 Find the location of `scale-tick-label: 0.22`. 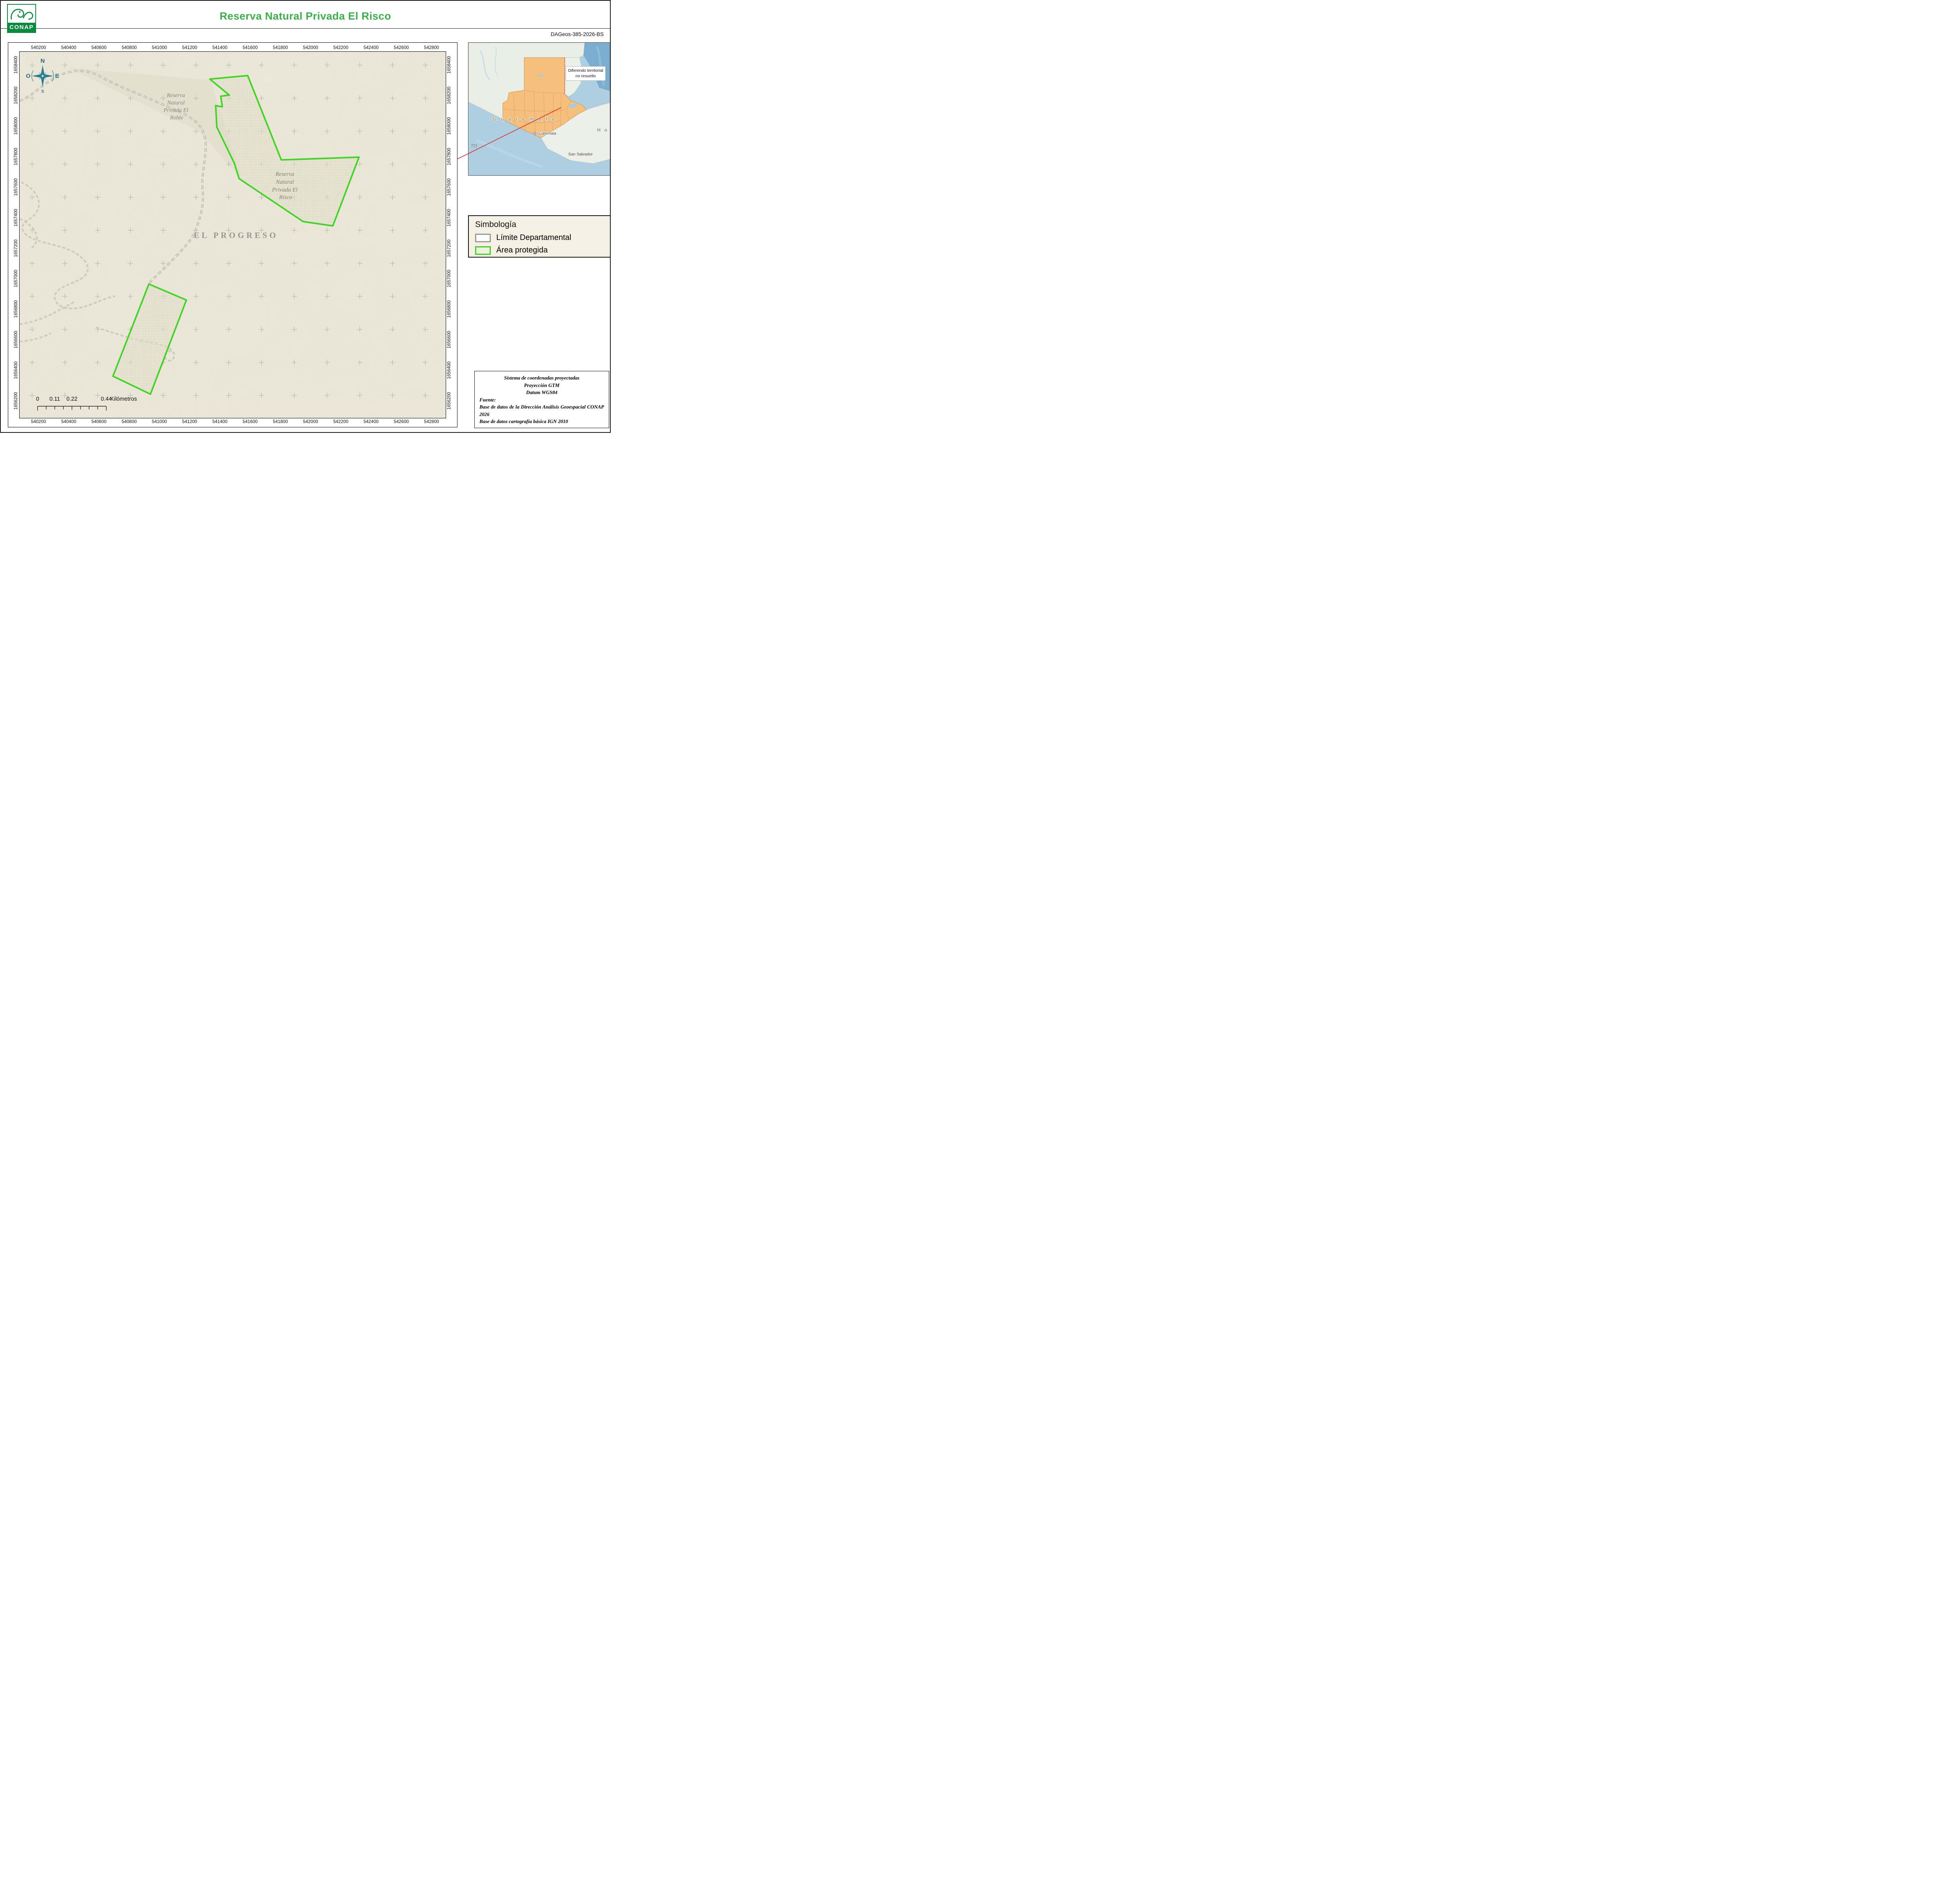

scale-tick-label: 0.22 is located at coordinates (71, 399).